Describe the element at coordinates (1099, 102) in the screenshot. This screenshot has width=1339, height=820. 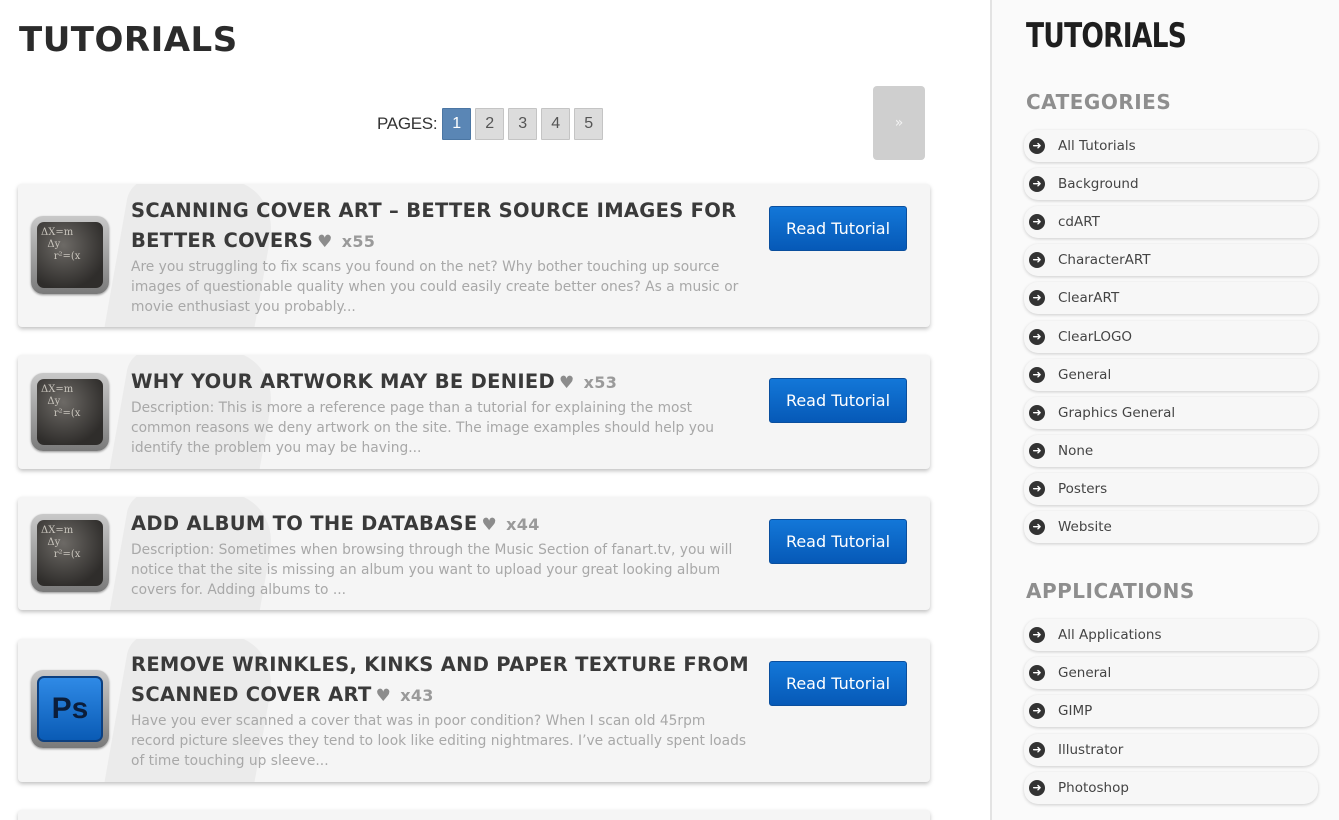
I see `categories-heading: CATEGORIES` at that location.